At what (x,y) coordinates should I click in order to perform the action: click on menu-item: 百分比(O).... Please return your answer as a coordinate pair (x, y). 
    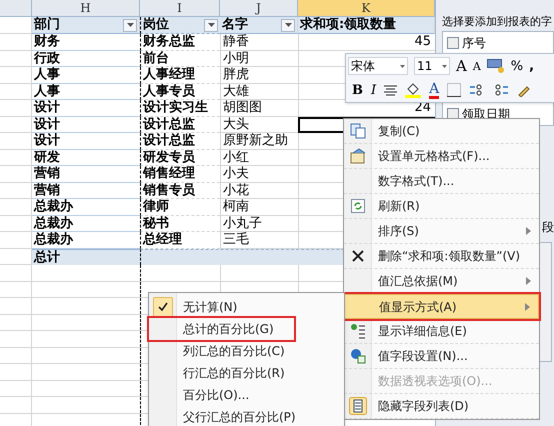
    Looking at the image, I should click on (246, 395).